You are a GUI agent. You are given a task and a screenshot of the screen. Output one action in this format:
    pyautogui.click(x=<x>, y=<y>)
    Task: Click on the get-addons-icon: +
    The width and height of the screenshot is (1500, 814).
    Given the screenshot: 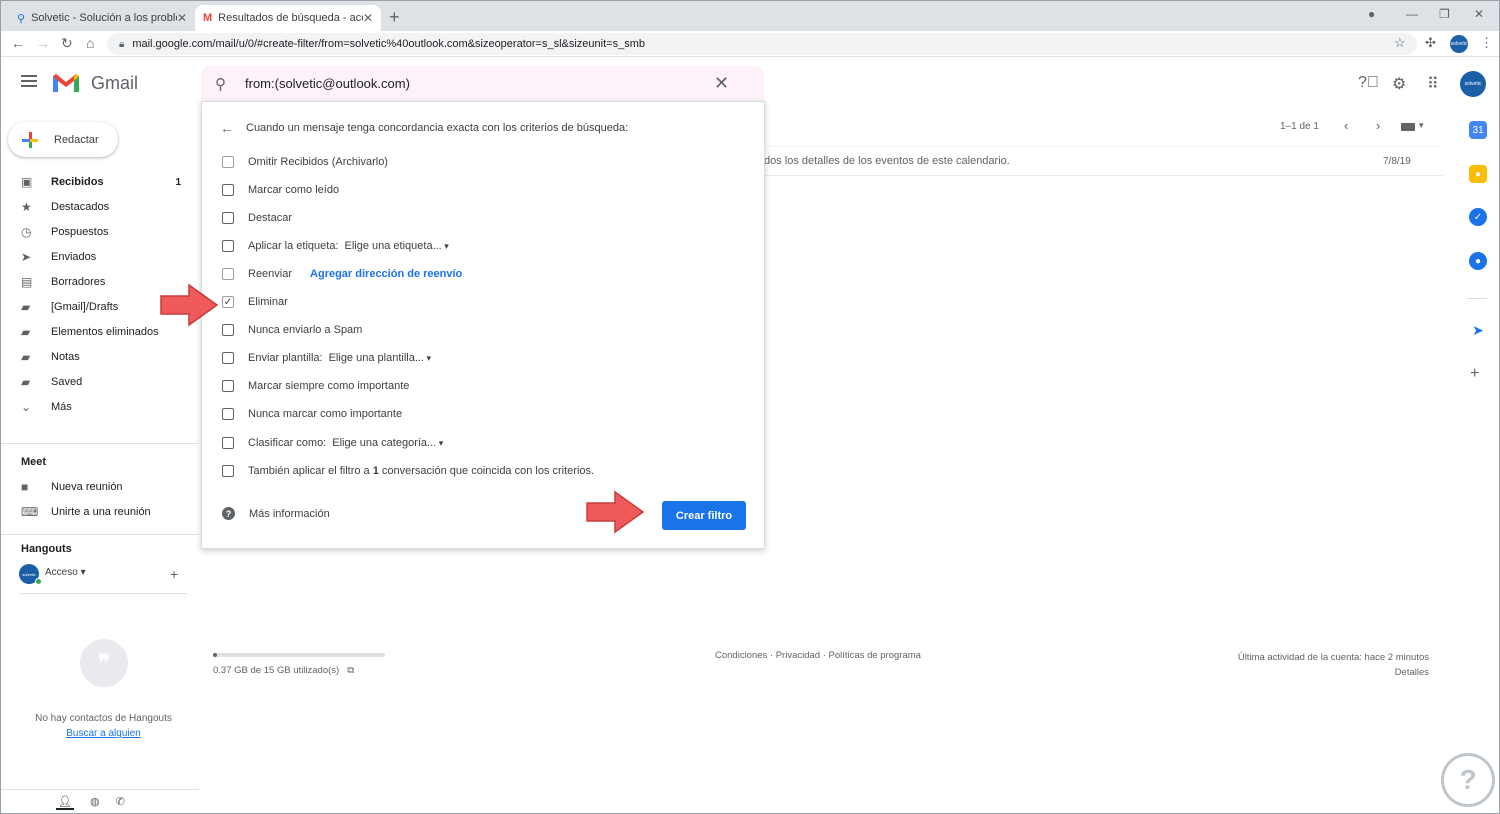 What is the action you would take?
    pyautogui.click(x=1474, y=374)
    